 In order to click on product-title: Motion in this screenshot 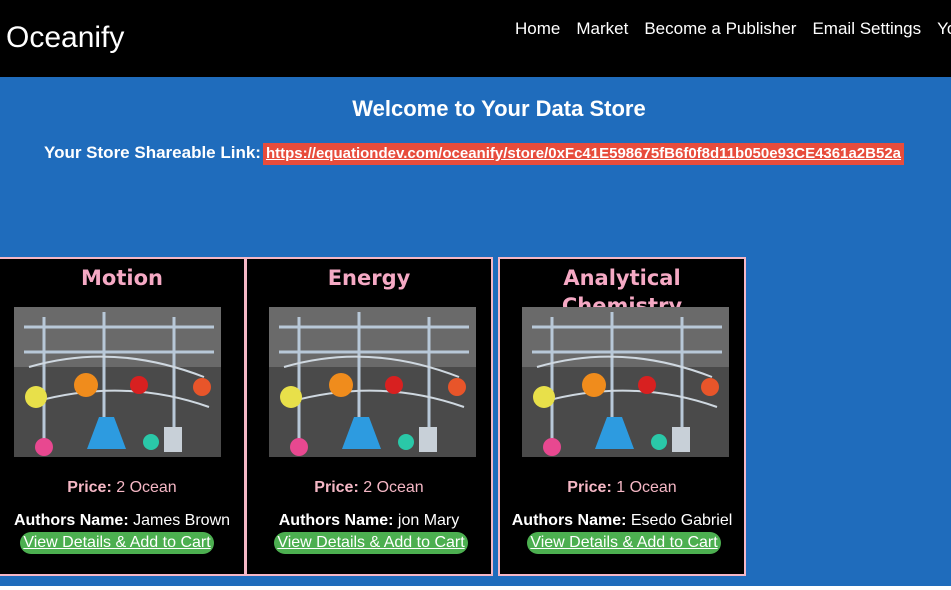, I will do `click(122, 278)`.